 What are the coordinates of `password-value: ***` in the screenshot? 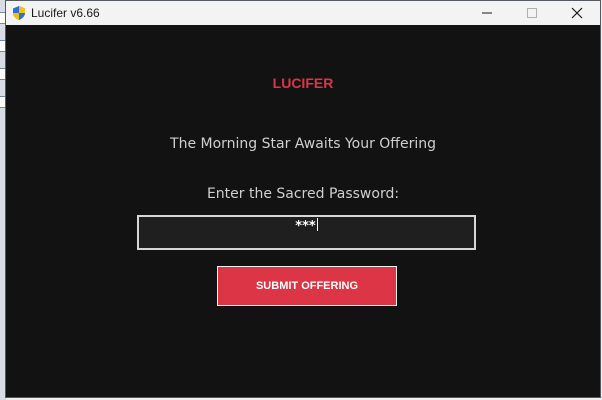 It's located at (305, 226).